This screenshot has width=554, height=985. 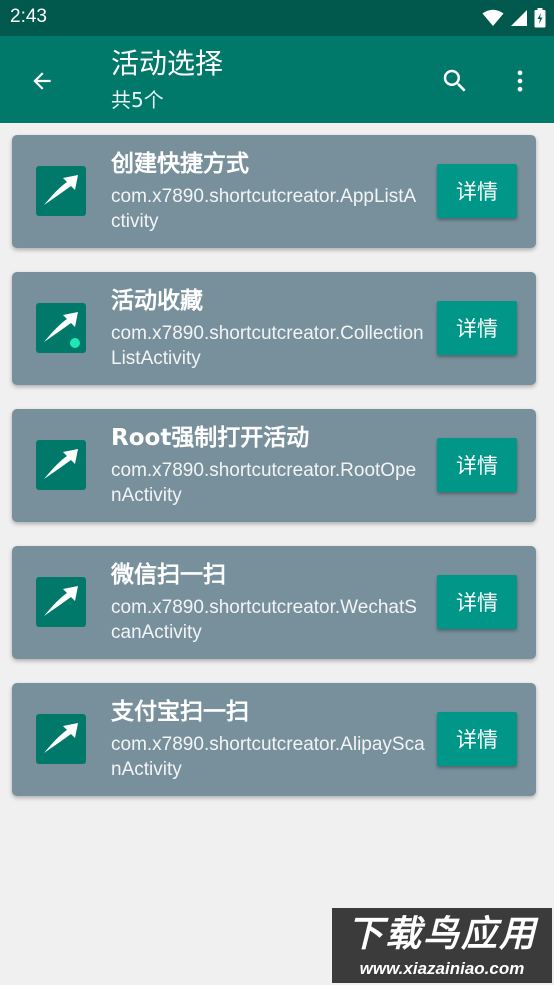 What do you see at coordinates (180, 712) in the screenshot?
I see `activity-title: 支付宝扫一扫` at bounding box center [180, 712].